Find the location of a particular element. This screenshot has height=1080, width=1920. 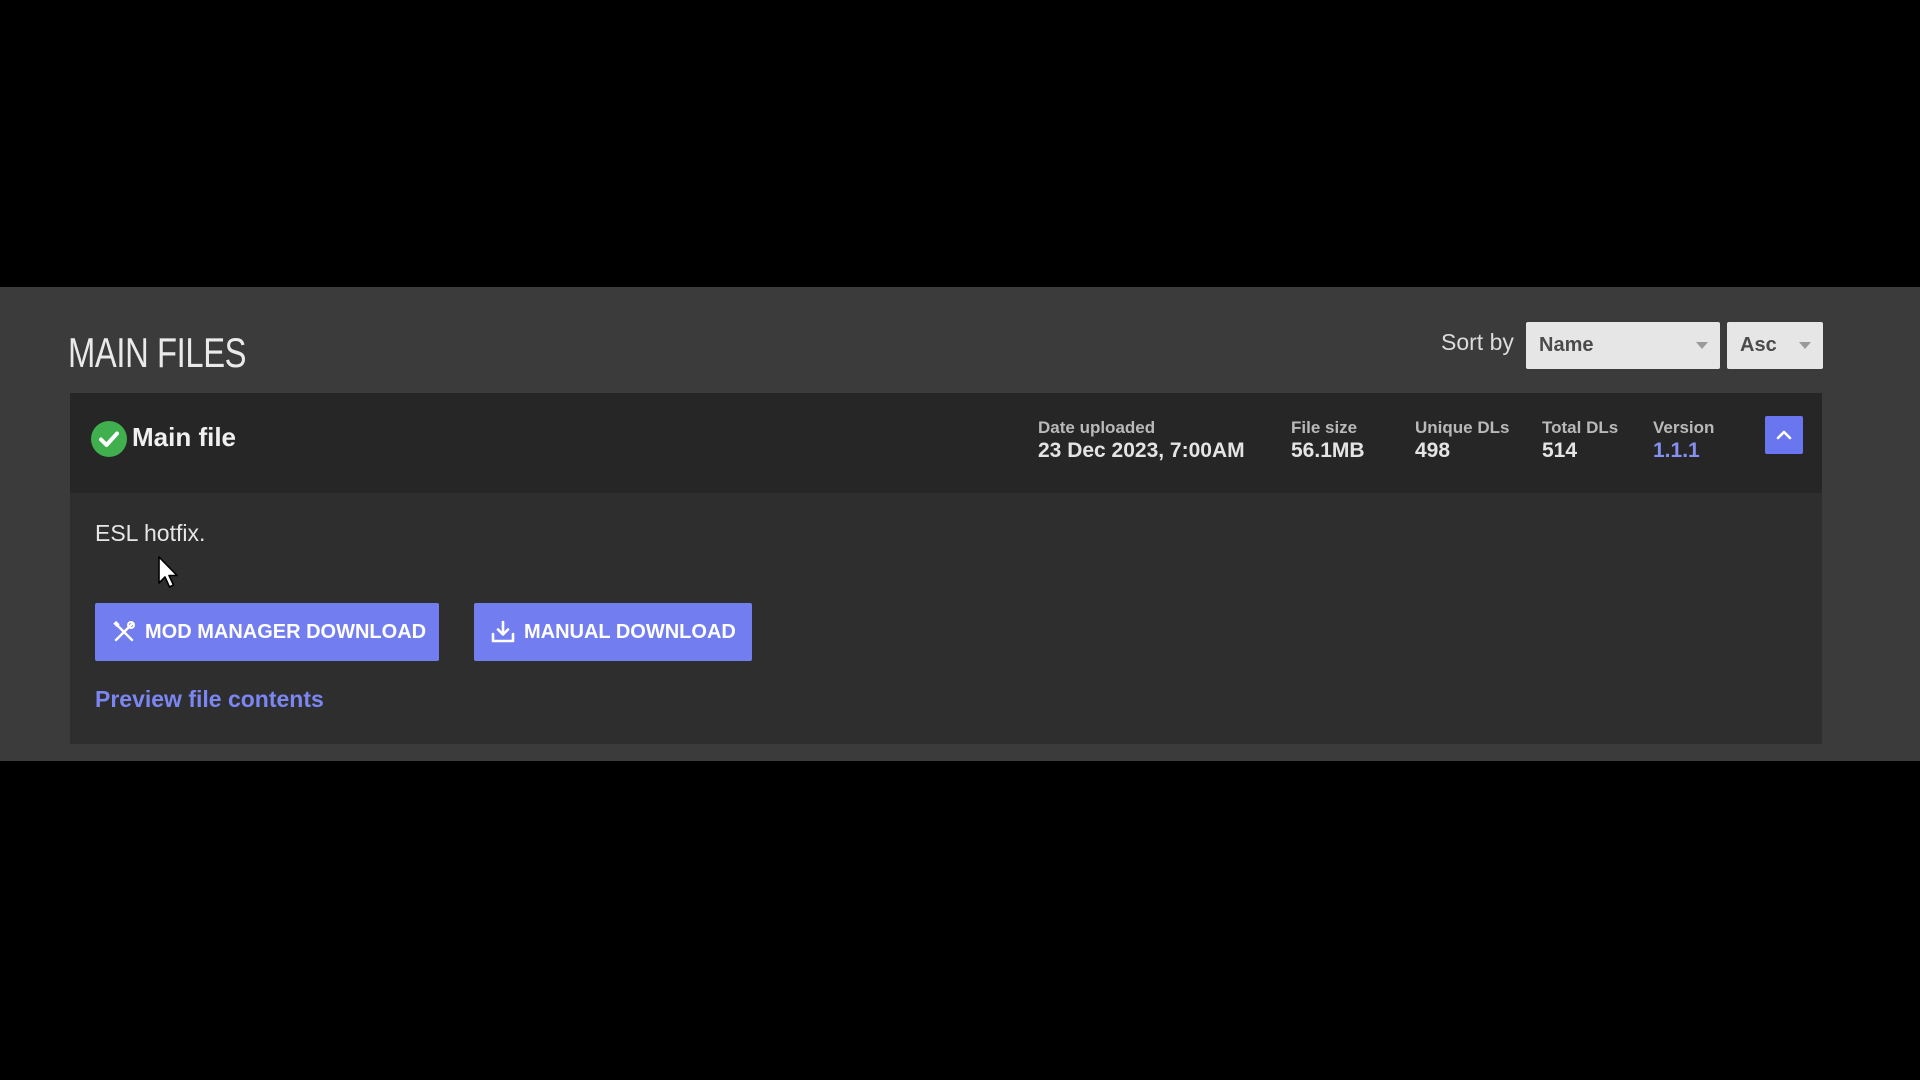

mouse-cursor-icon is located at coordinates (168, 572).